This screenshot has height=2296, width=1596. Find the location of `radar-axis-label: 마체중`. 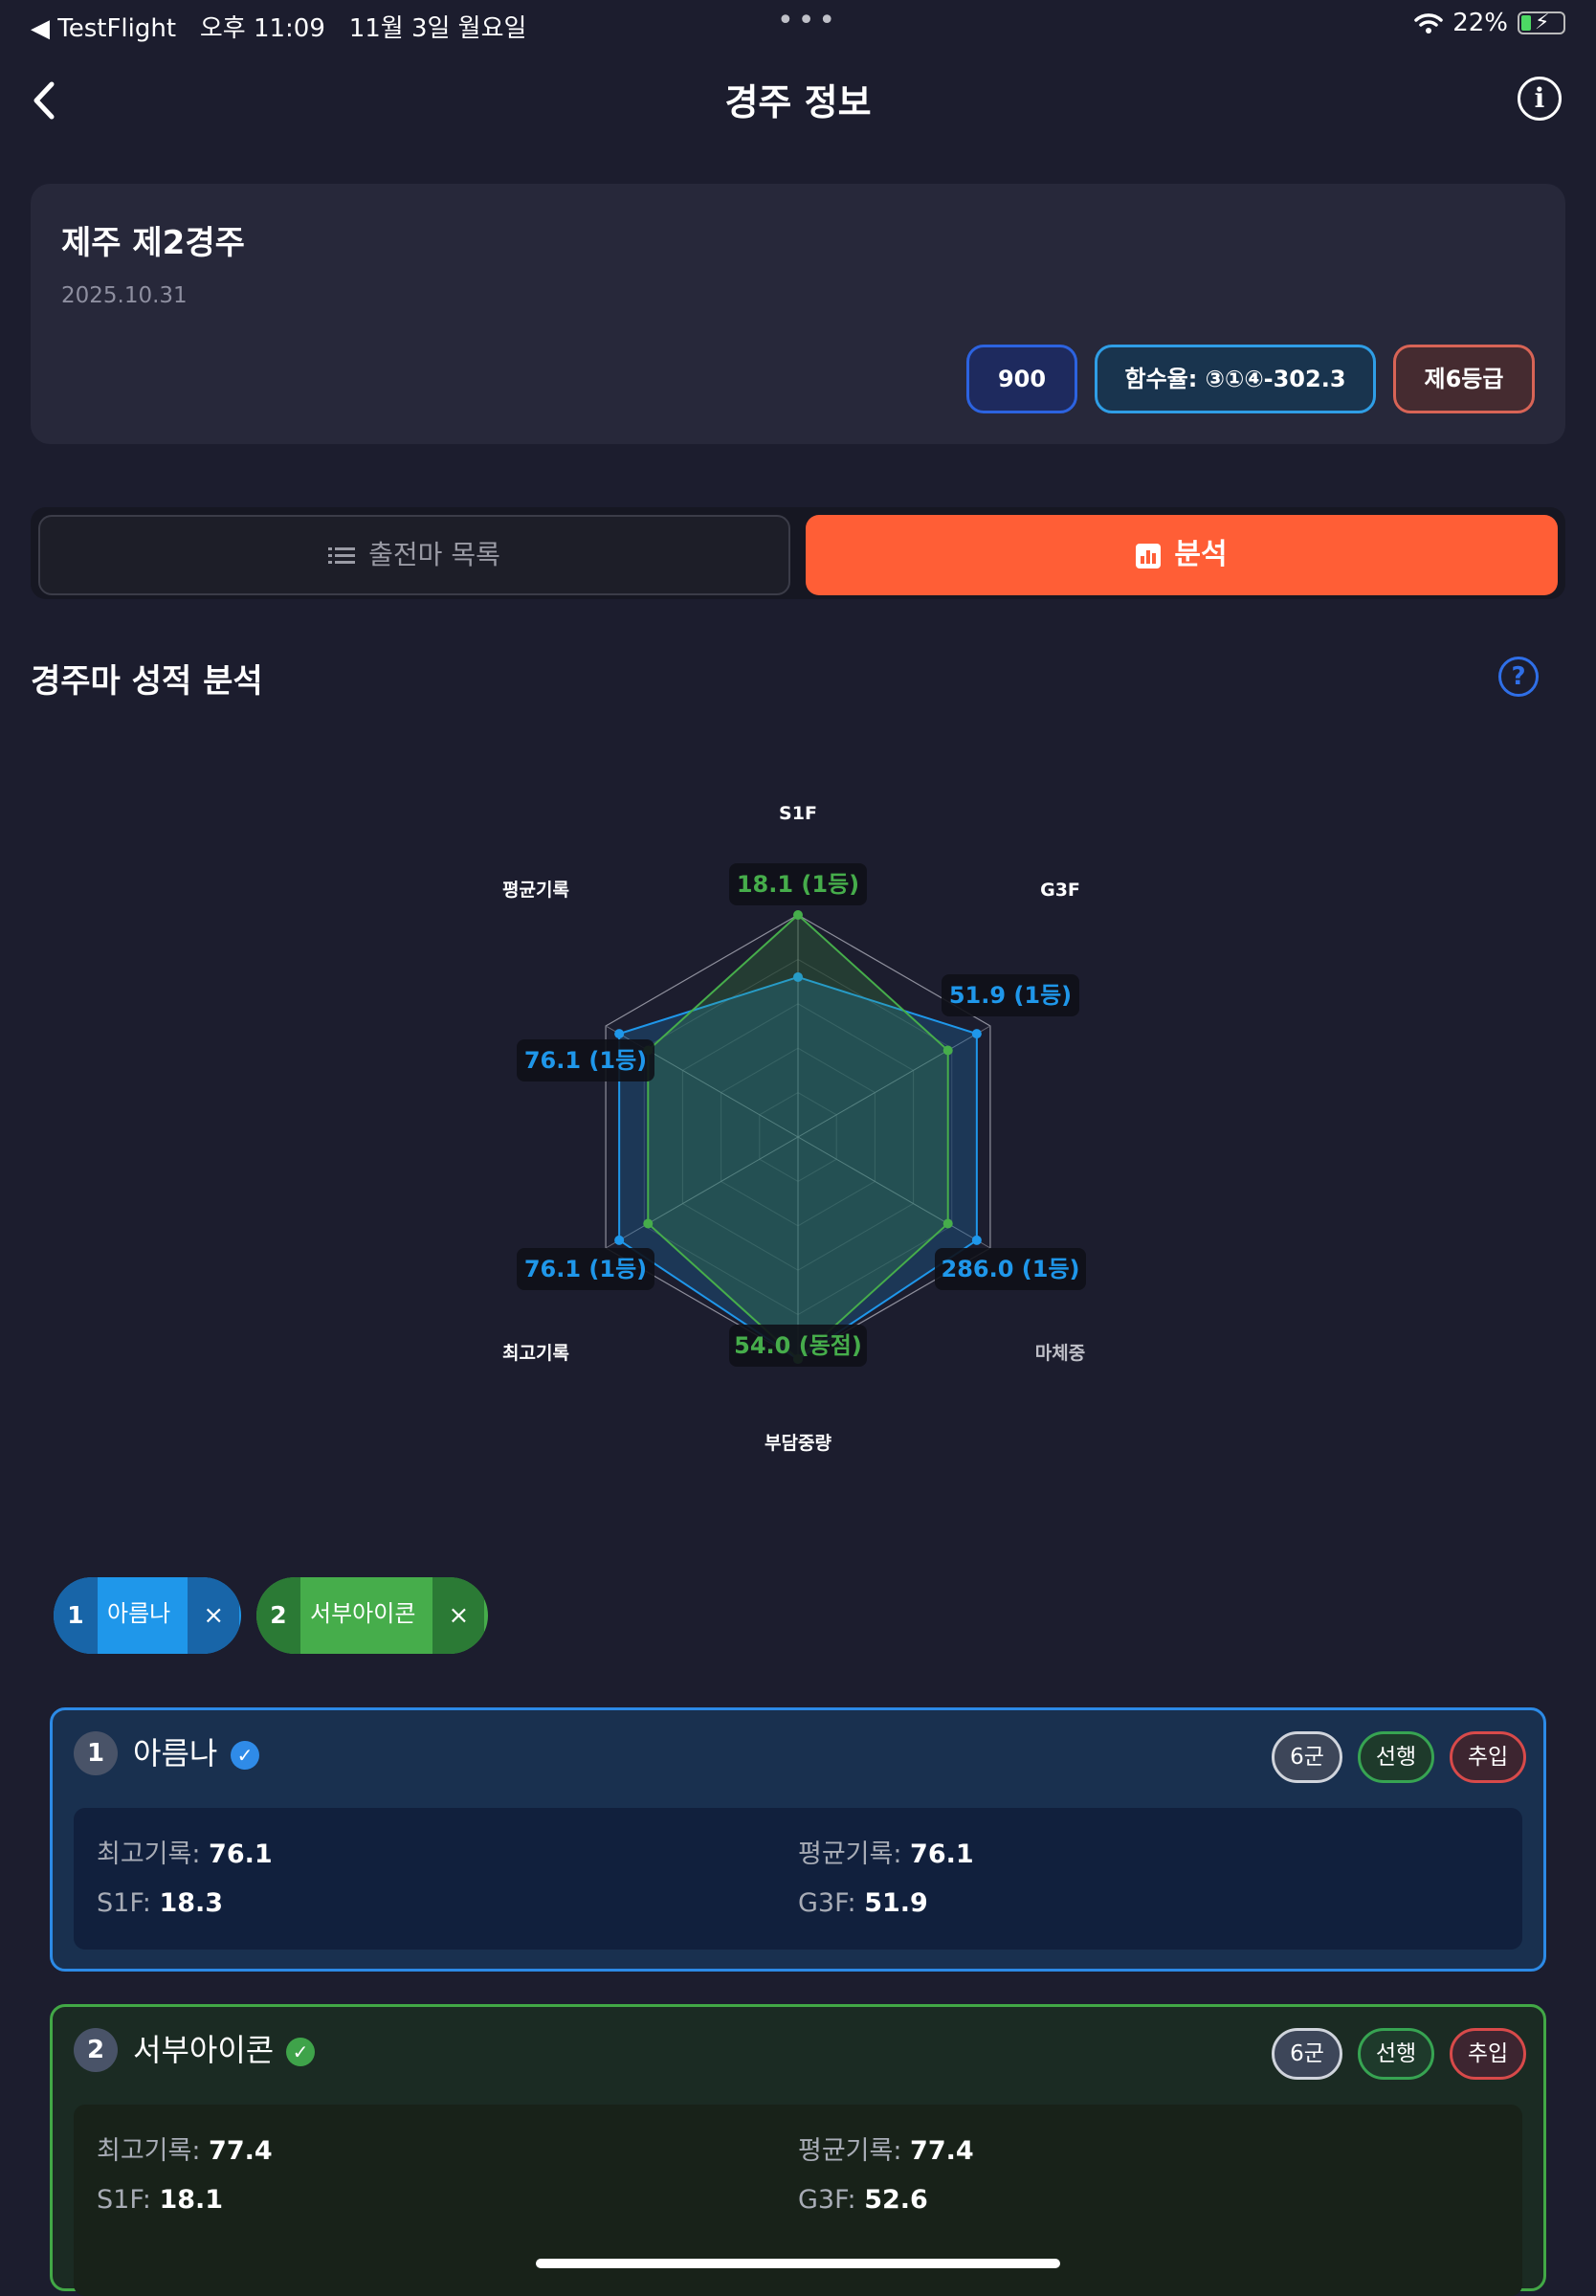

radar-axis-label: 마체중 is located at coordinates (1060, 1353).